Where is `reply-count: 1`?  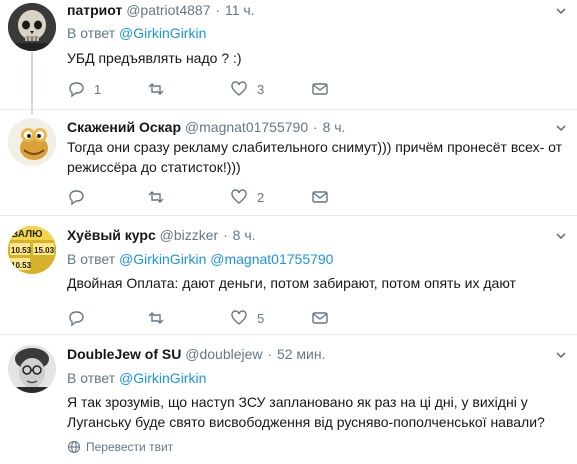 reply-count: 1 is located at coordinates (98, 89).